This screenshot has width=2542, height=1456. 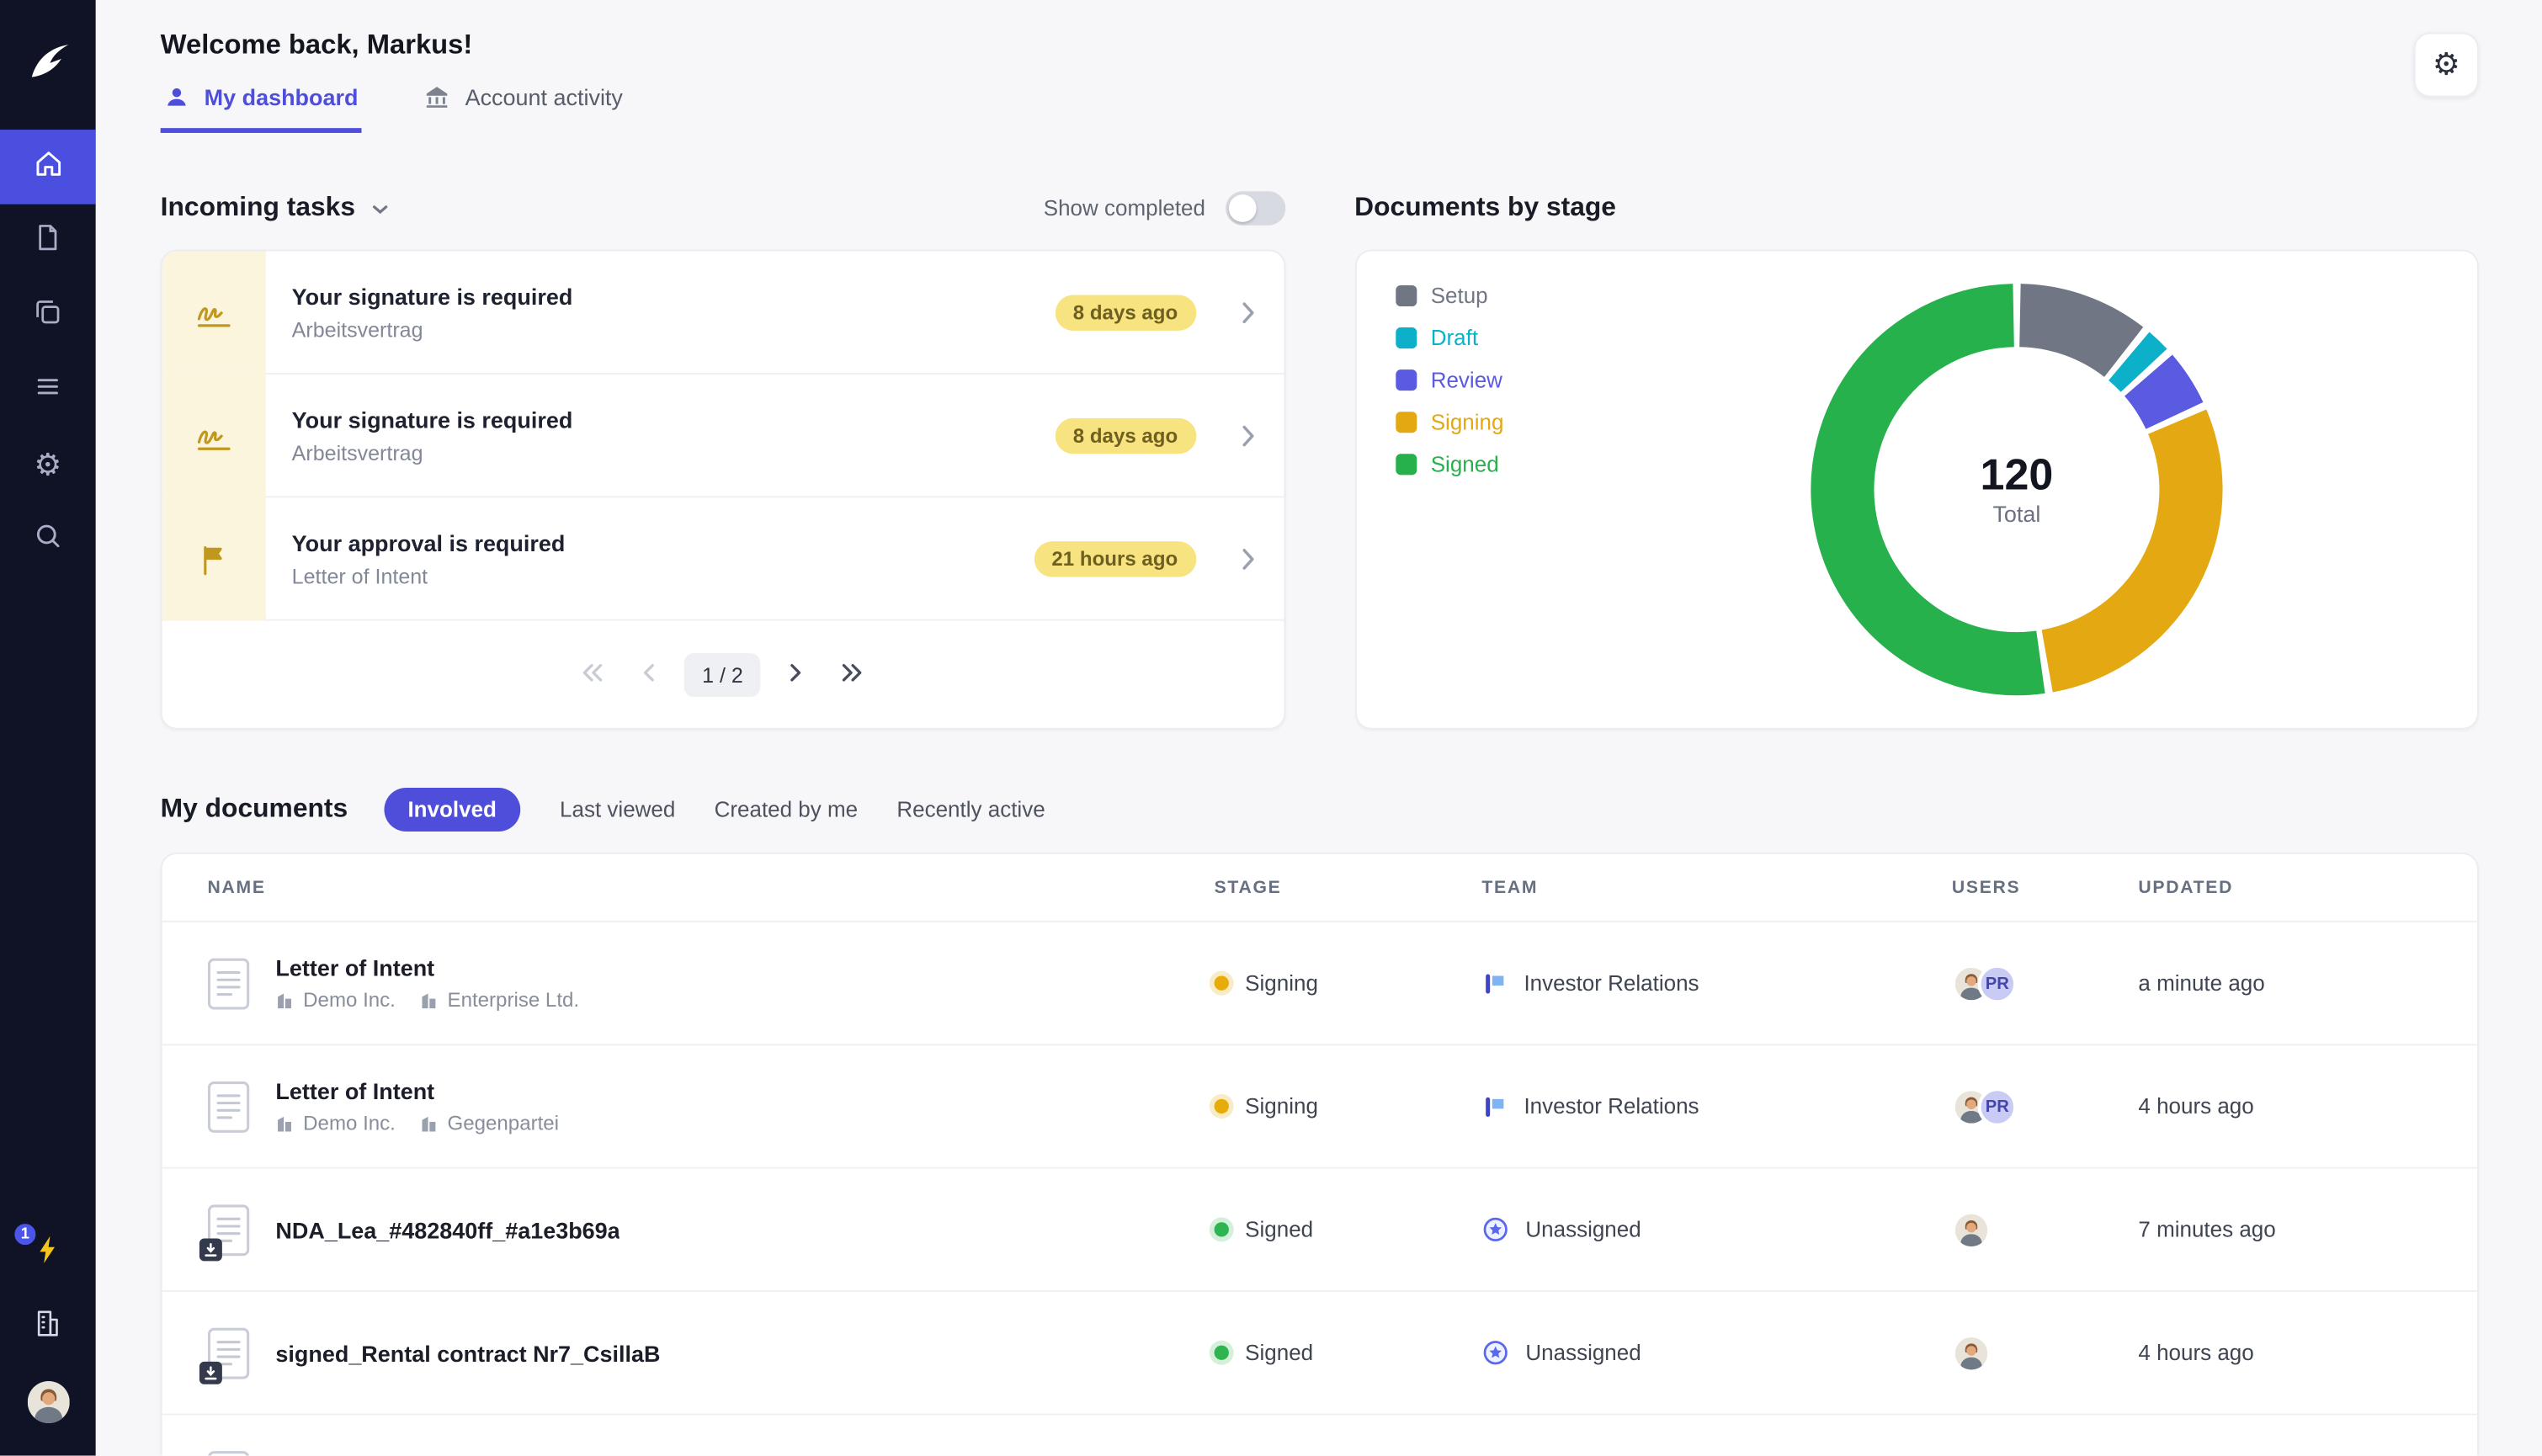 I want to click on column-header-team: TEAM, so click(x=1510, y=887).